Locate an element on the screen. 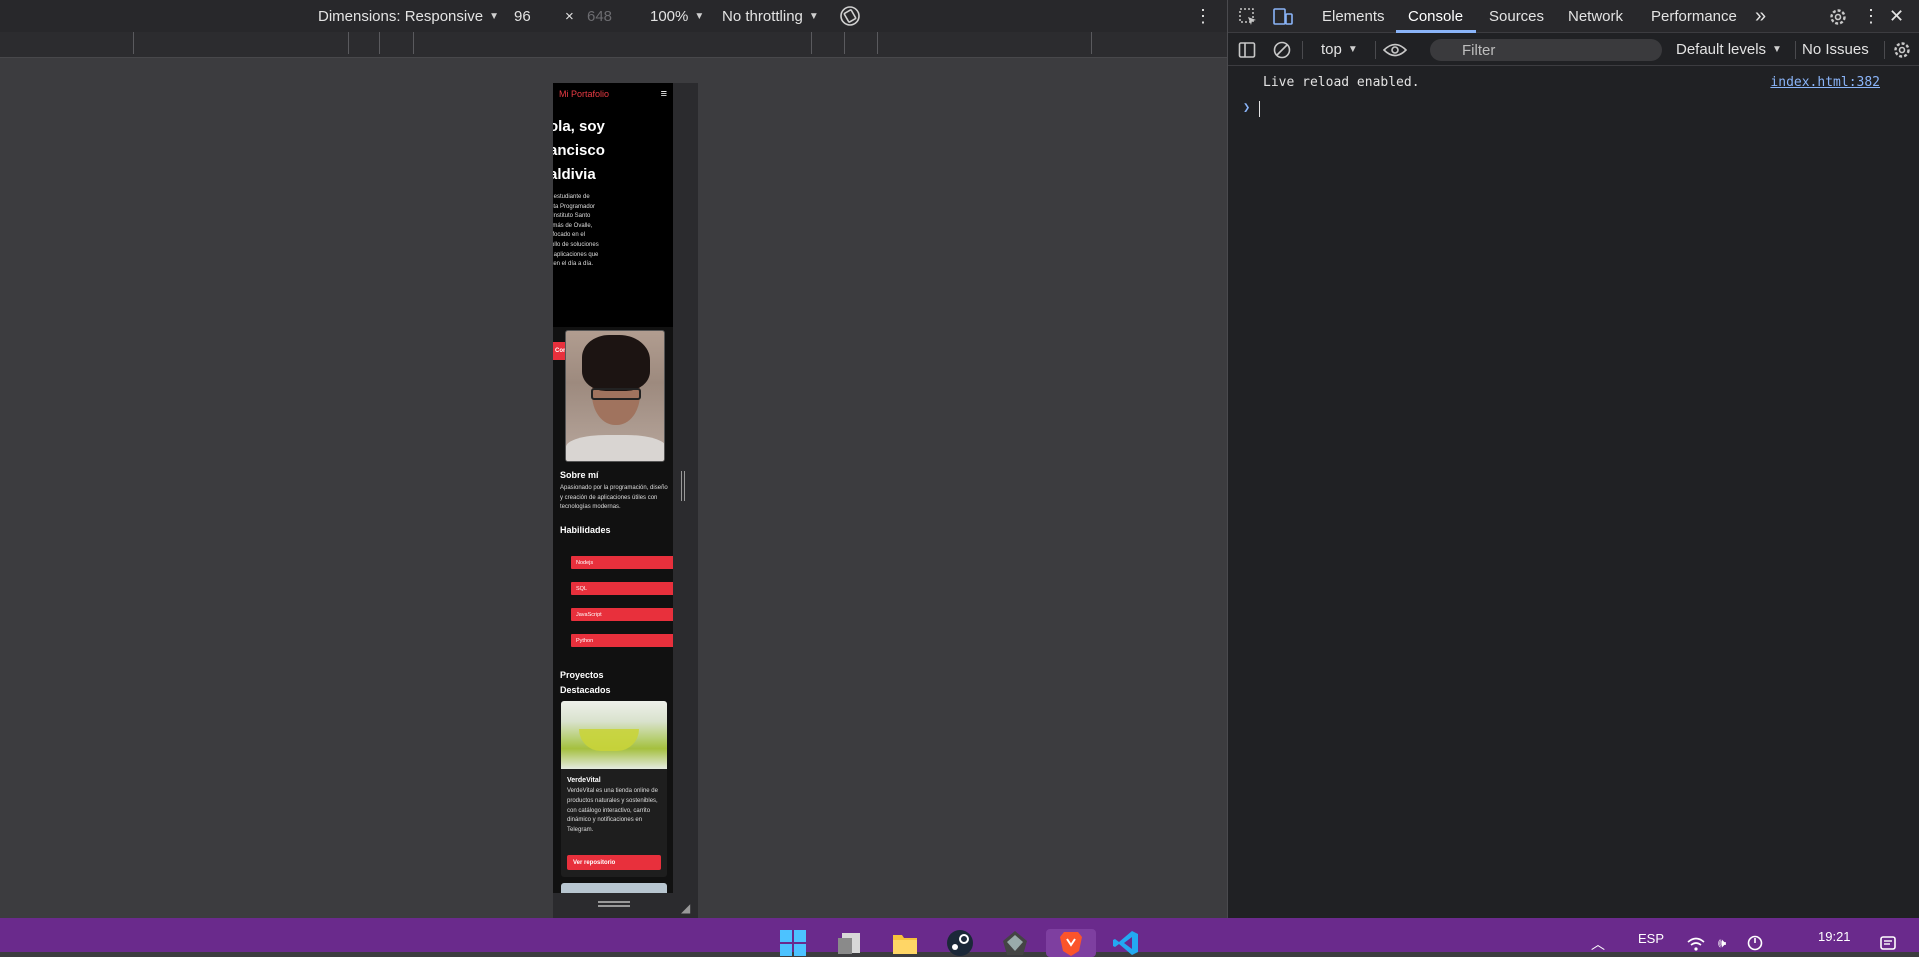 The height and width of the screenshot is (957, 1919). settings-gear-icon is located at coordinates (1838, 16).